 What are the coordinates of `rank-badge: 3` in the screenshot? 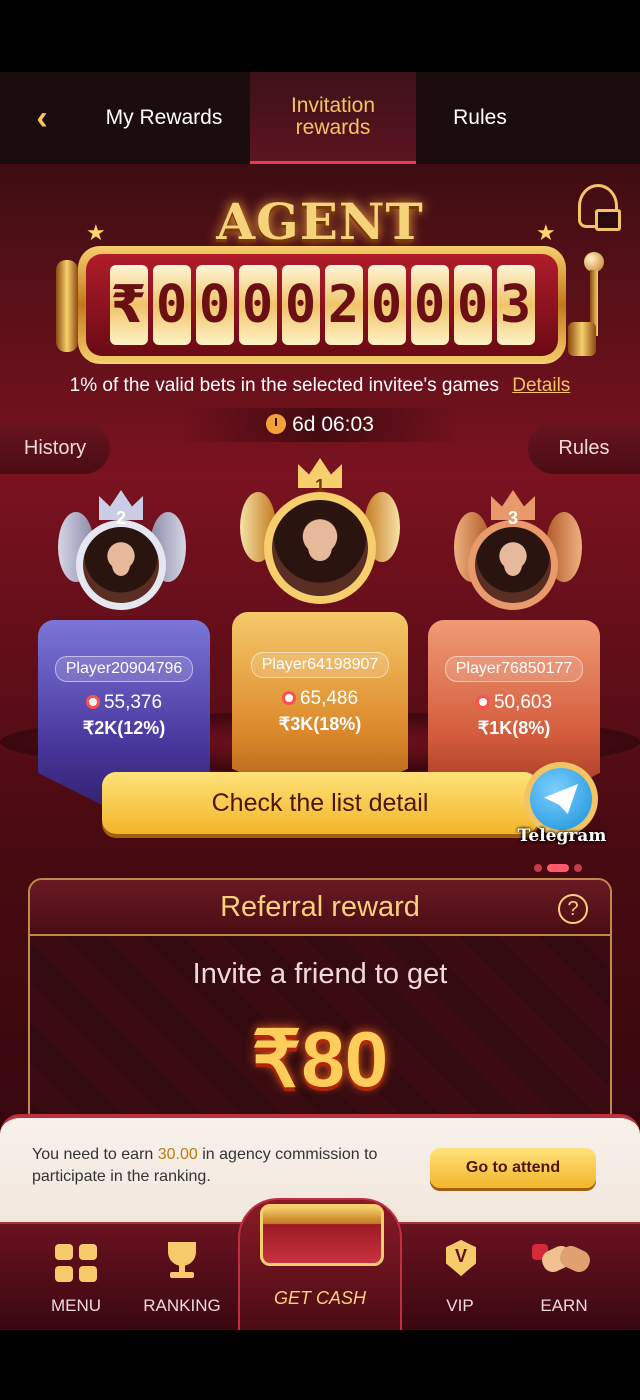 It's located at (512, 518).